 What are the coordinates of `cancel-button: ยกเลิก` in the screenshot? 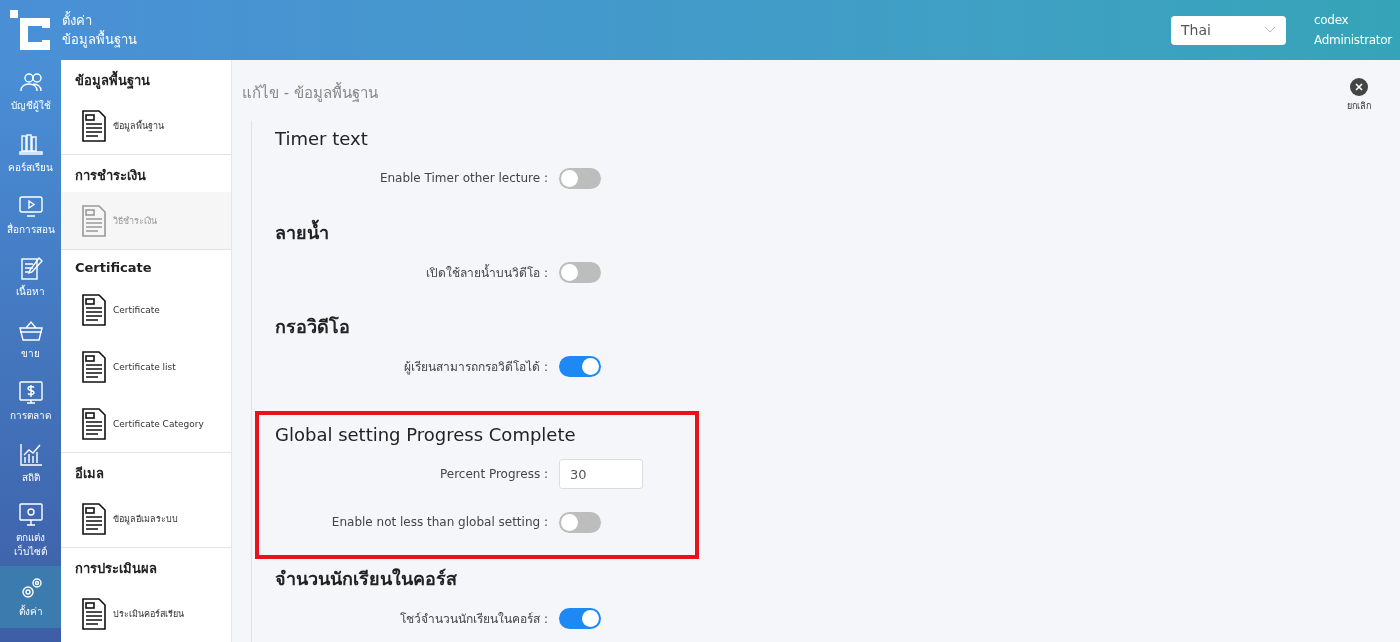 It's located at (1359, 95).